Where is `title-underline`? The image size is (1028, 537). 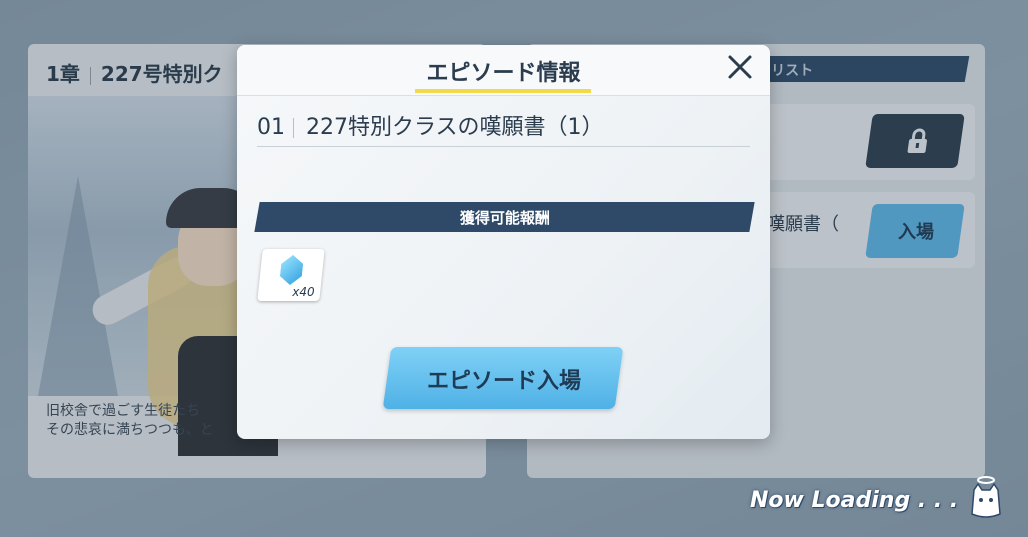
title-underline is located at coordinates (503, 91).